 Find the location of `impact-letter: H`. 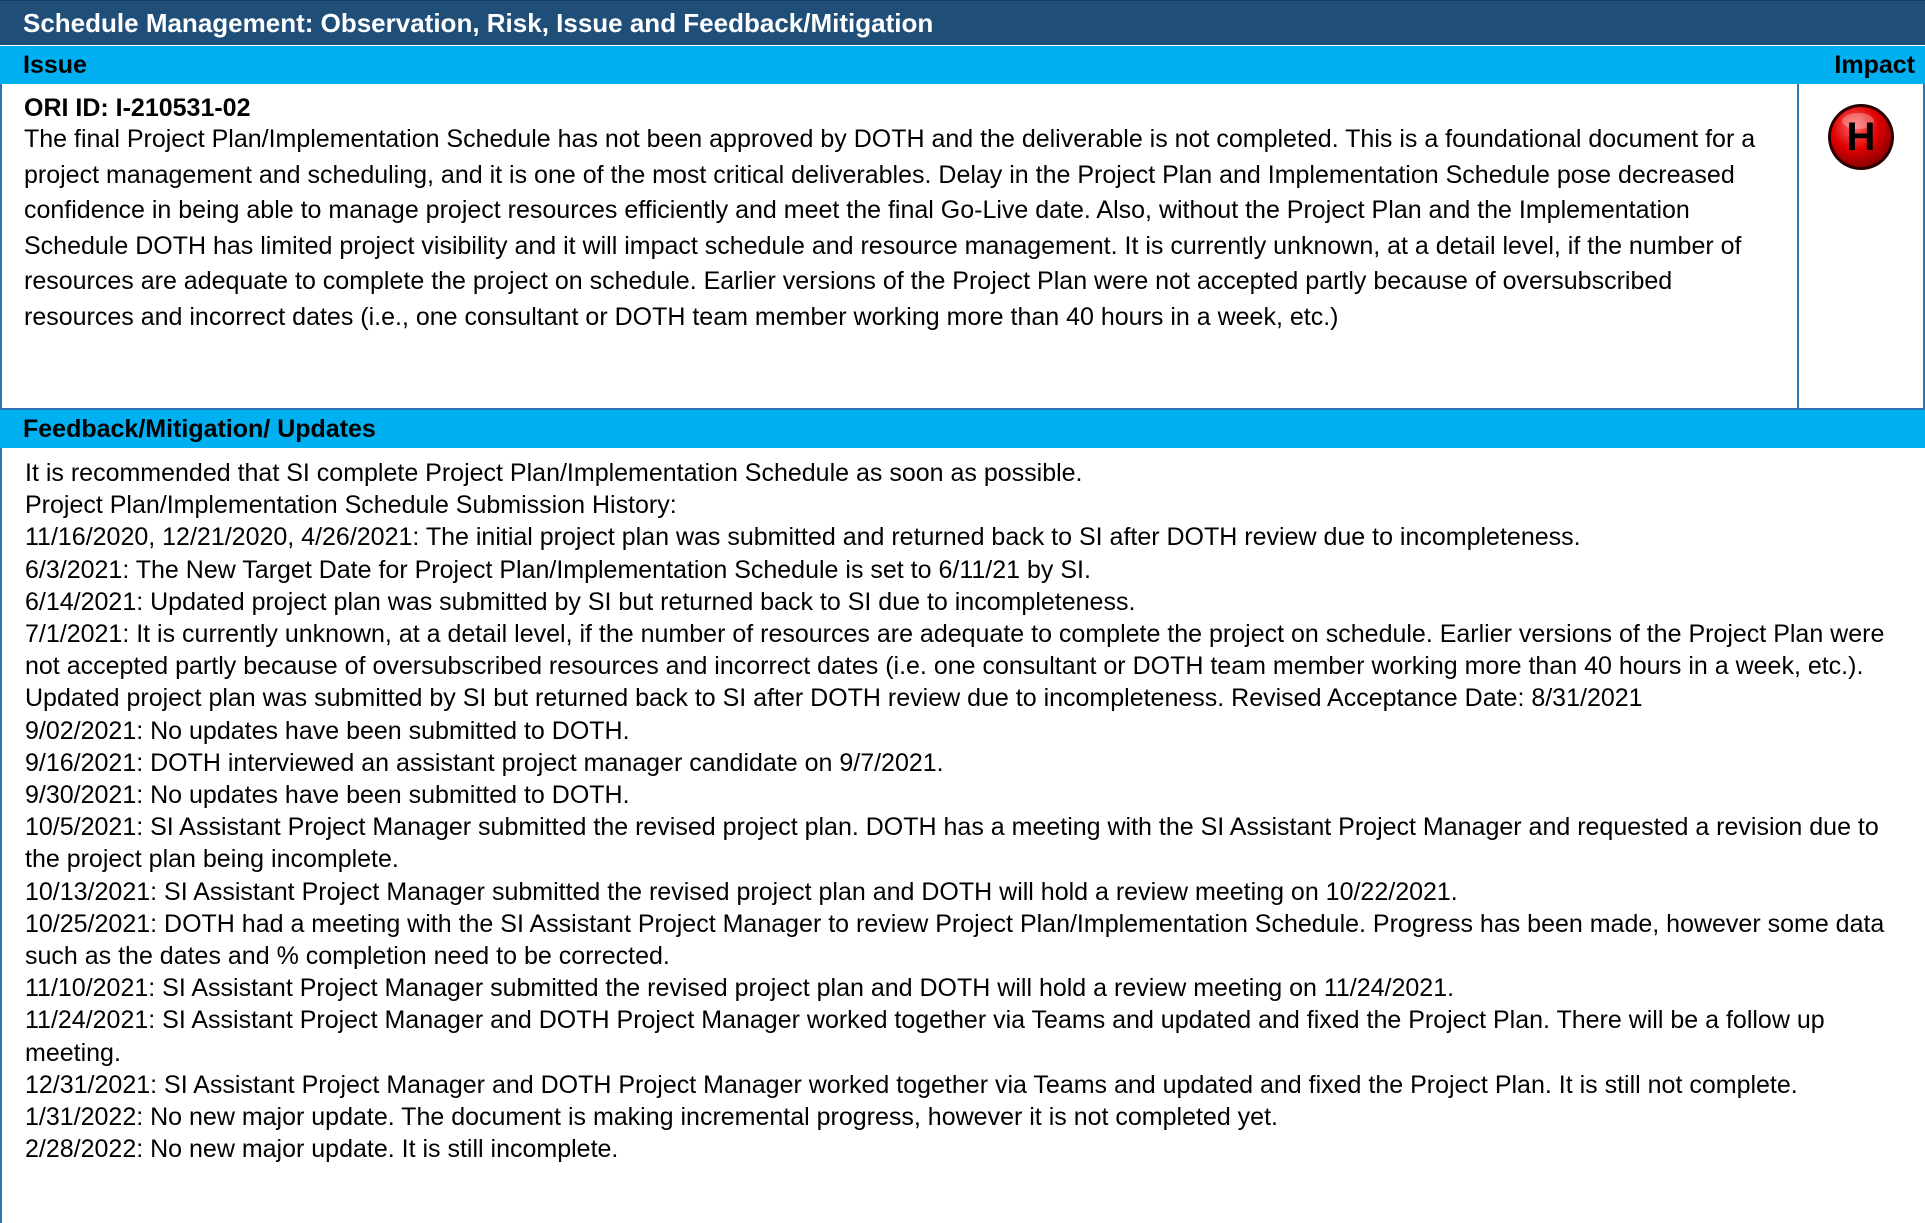

impact-letter: H is located at coordinates (1861, 137).